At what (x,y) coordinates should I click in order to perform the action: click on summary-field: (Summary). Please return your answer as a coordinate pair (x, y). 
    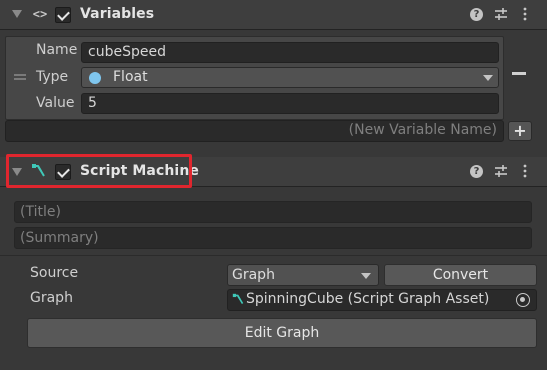
    Looking at the image, I should click on (273, 238).